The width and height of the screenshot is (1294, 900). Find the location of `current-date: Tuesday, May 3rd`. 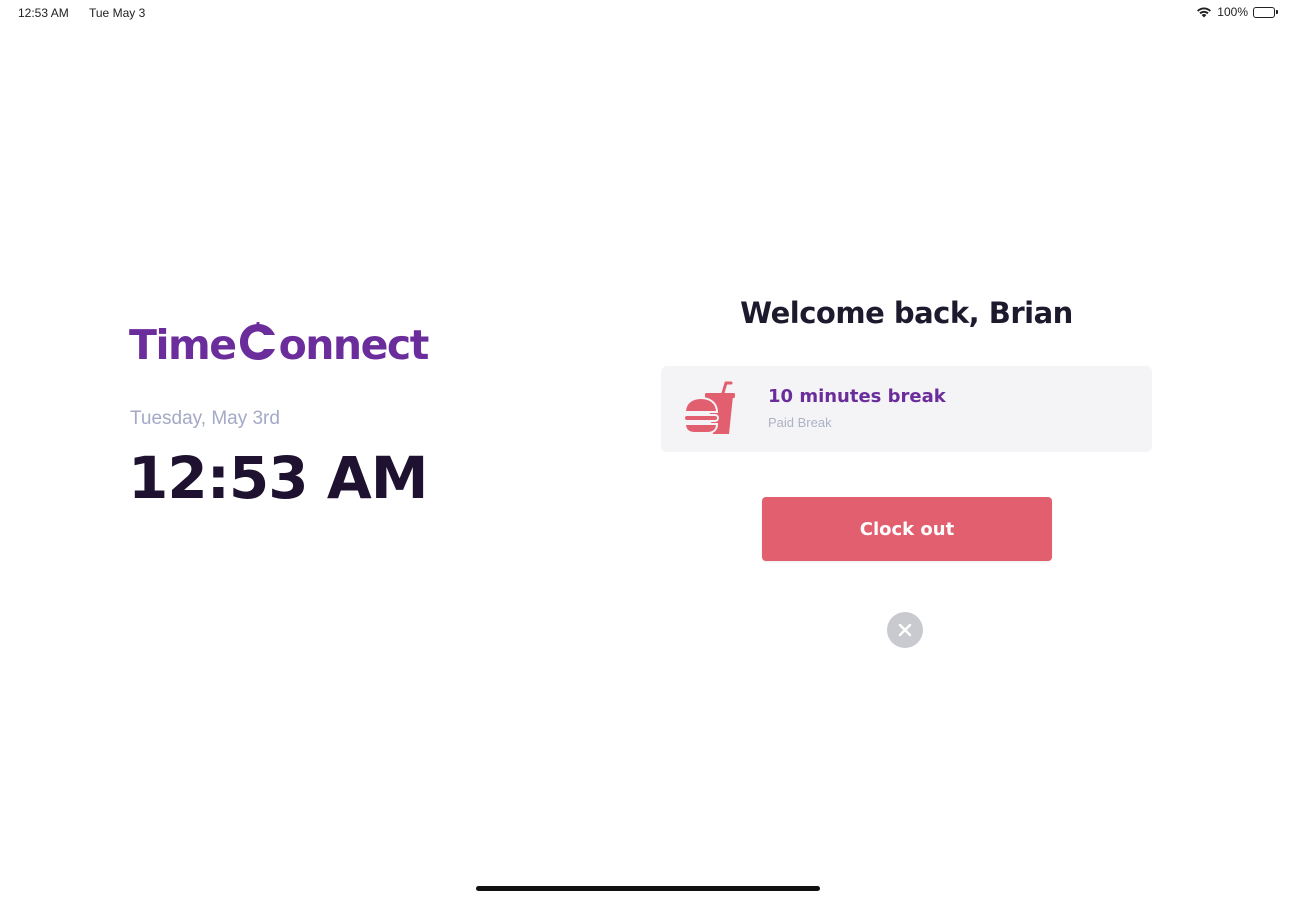

current-date: Tuesday, May 3rd is located at coordinates (205, 418).